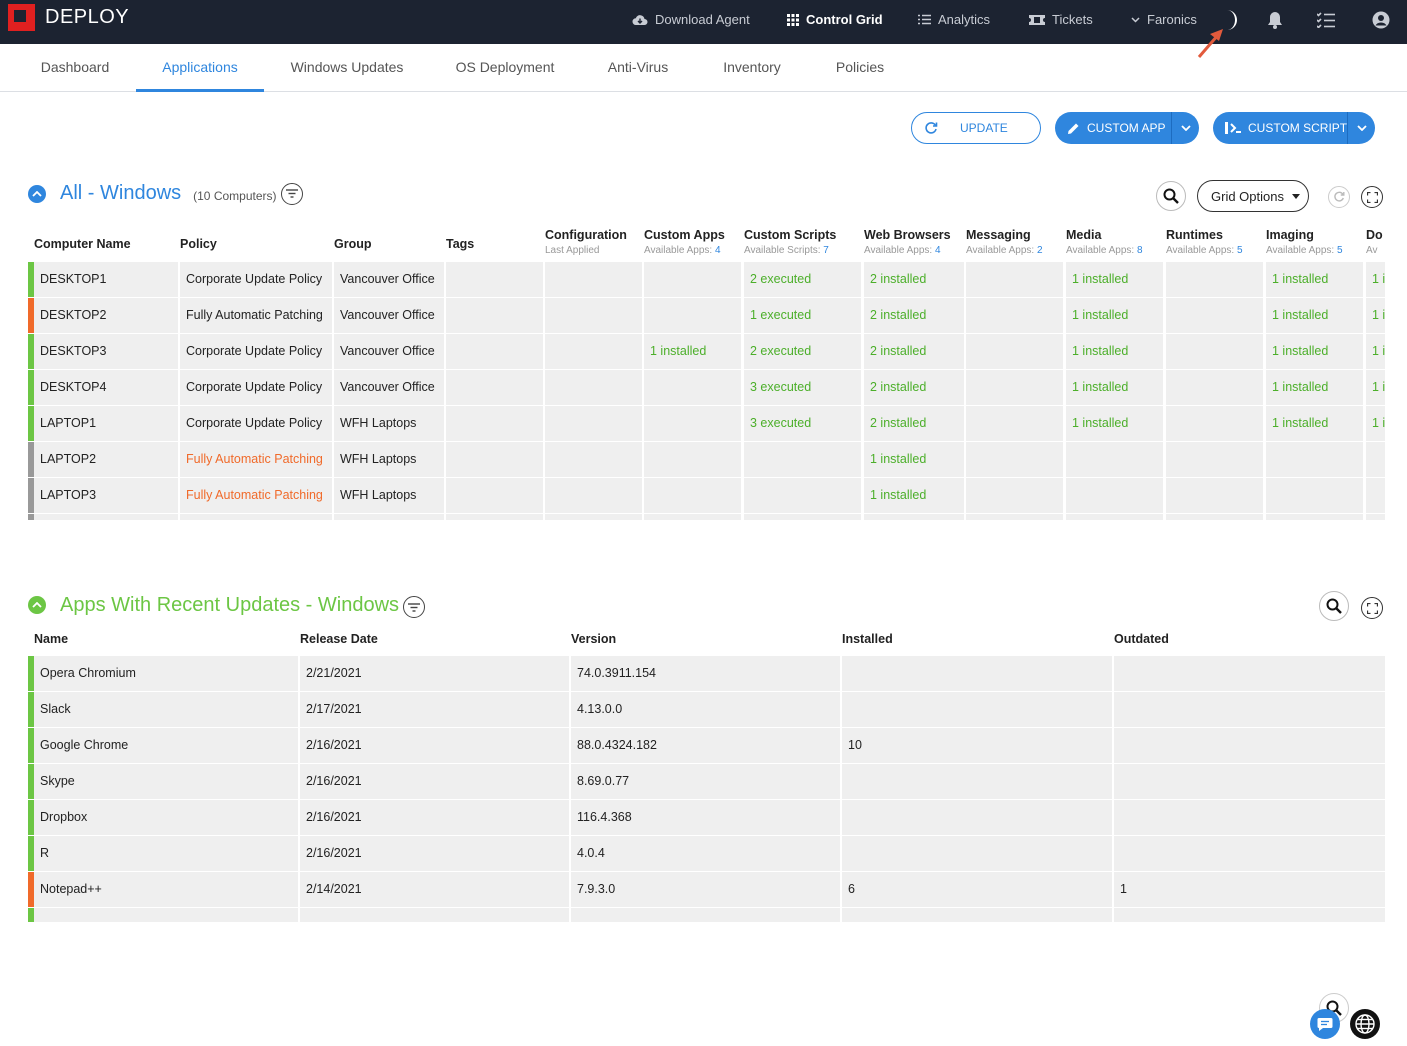 This screenshot has width=1407, height=1046. I want to click on cell-custom-scripts: 1 executed, so click(802, 315).